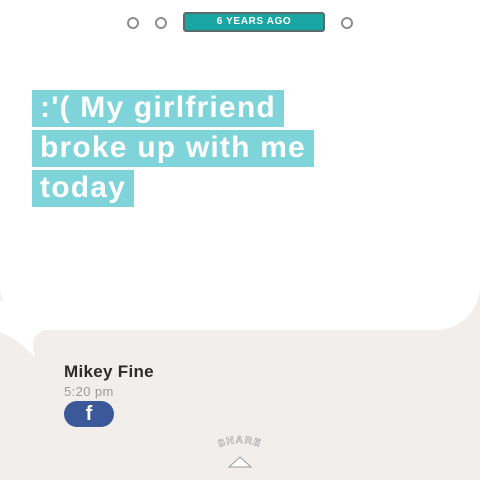  What do you see at coordinates (22, 329) in the screenshot?
I see `bubble-tail` at bounding box center [22, 329].